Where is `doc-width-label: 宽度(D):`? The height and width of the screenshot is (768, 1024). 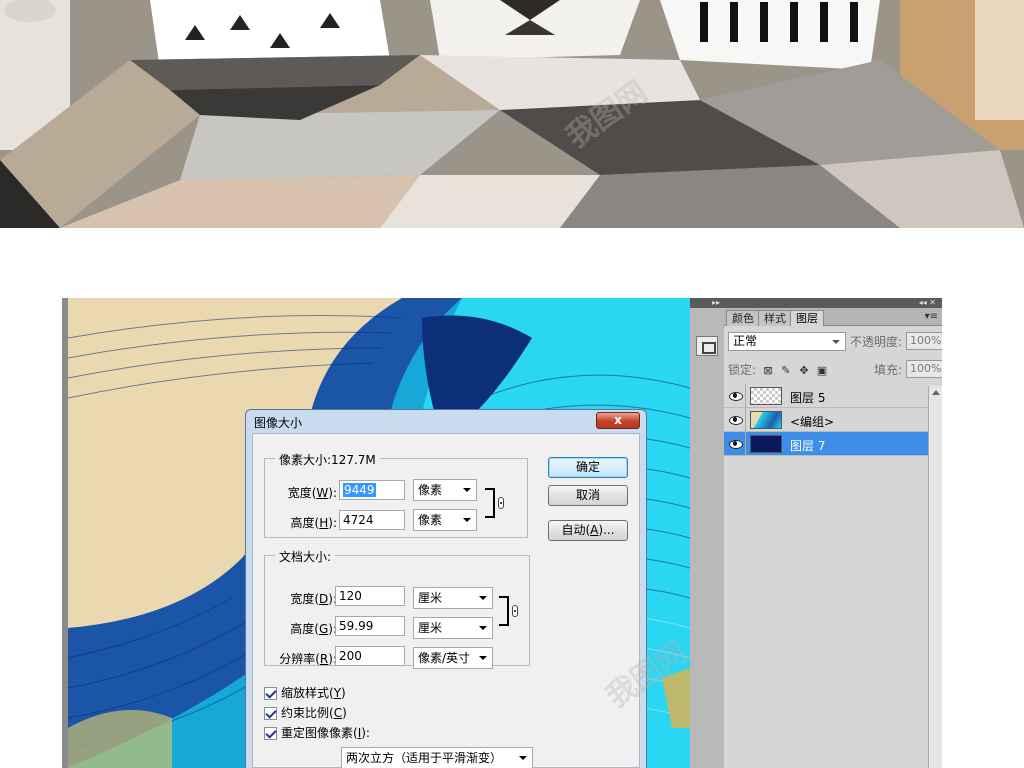 doc-width-label: 宽度(D): is located at coordinates (313, 599).